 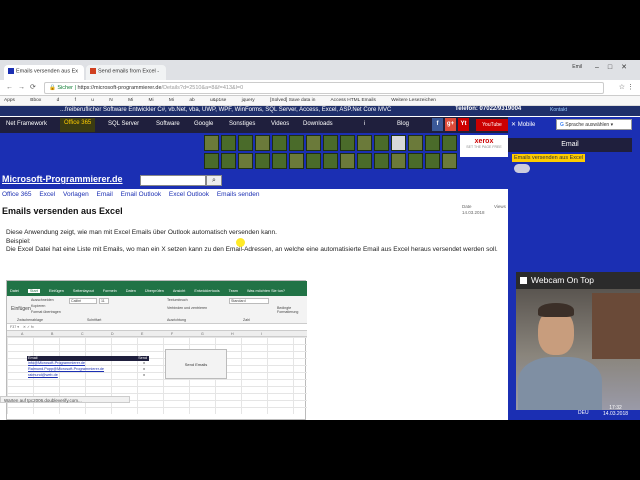 I want to click on bookmark: f, so click(x=75, y=100).